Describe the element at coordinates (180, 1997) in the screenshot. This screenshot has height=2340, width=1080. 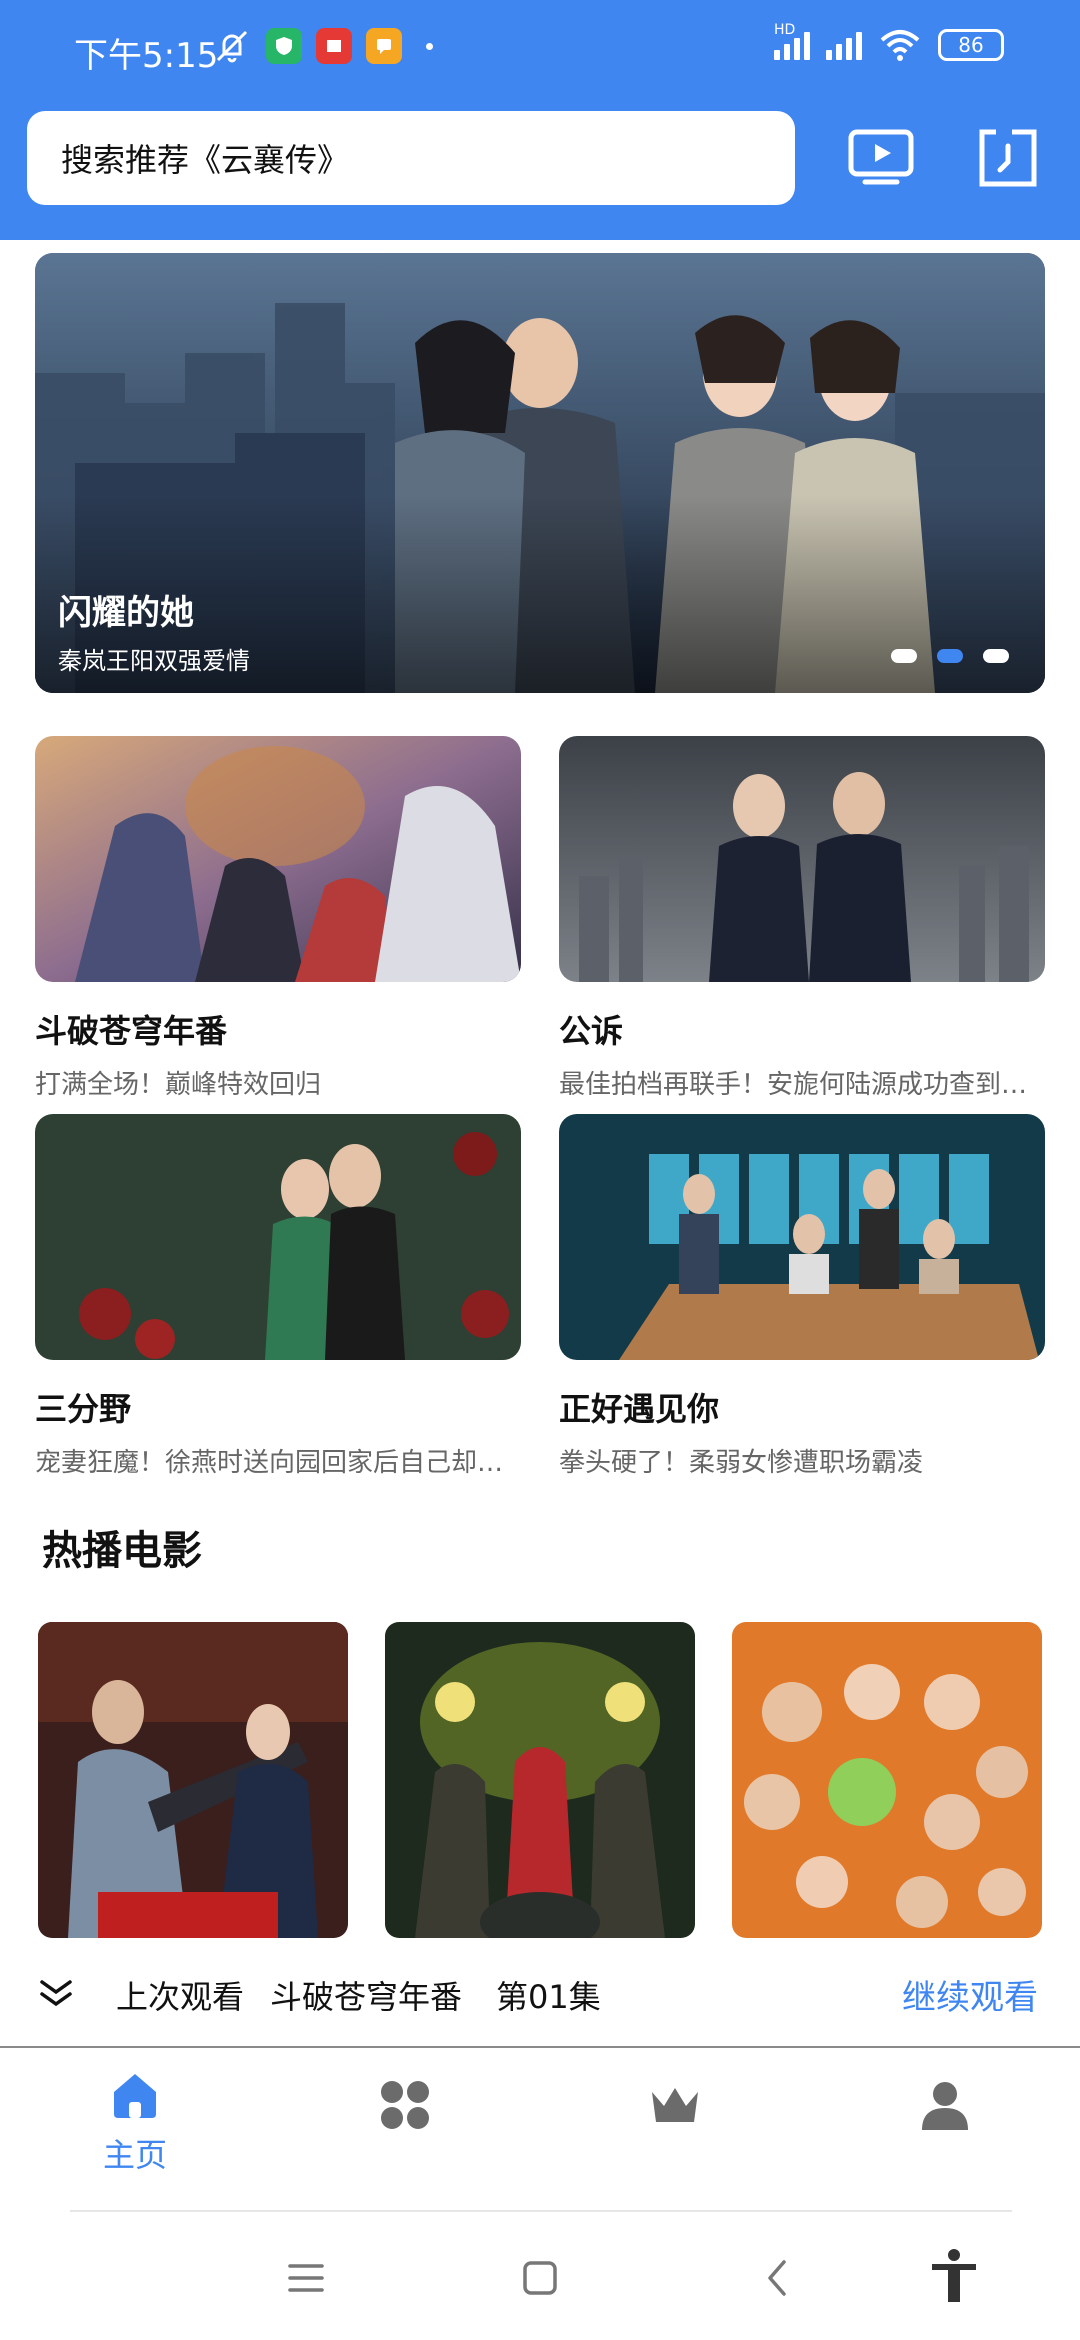
I see `continue-label: 上次观看` at that location.